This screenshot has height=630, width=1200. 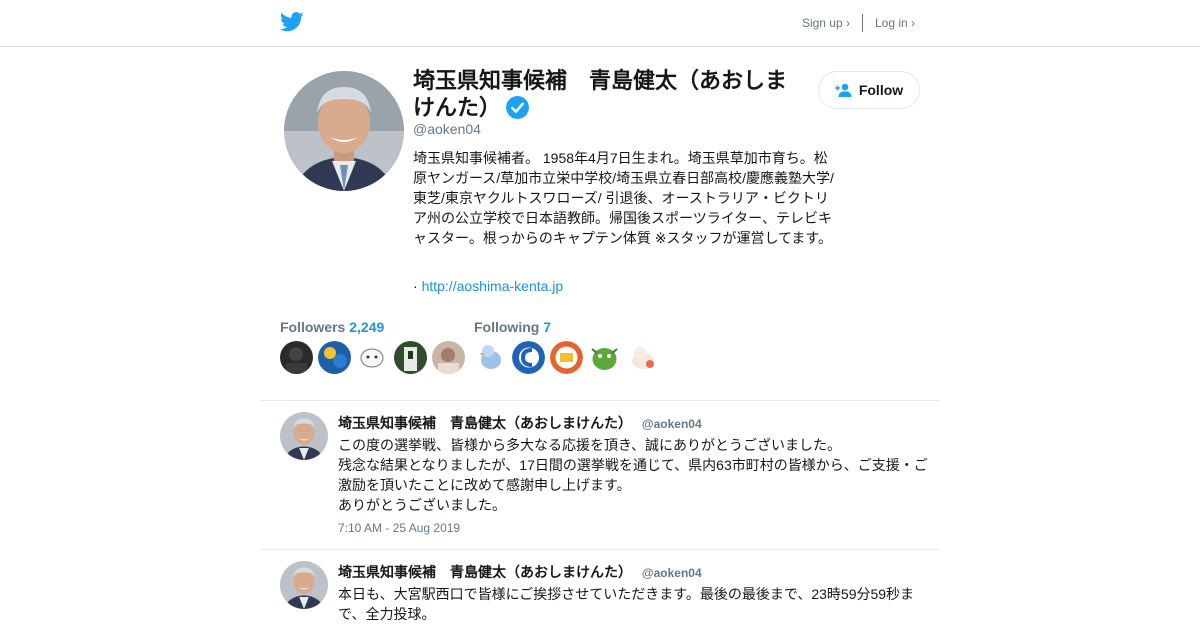 I want to click on tweet-line: この度の選挙戦、皆様から多大なる応援を頂き、誠にありがとうございました。, so click(x=590, y=445).